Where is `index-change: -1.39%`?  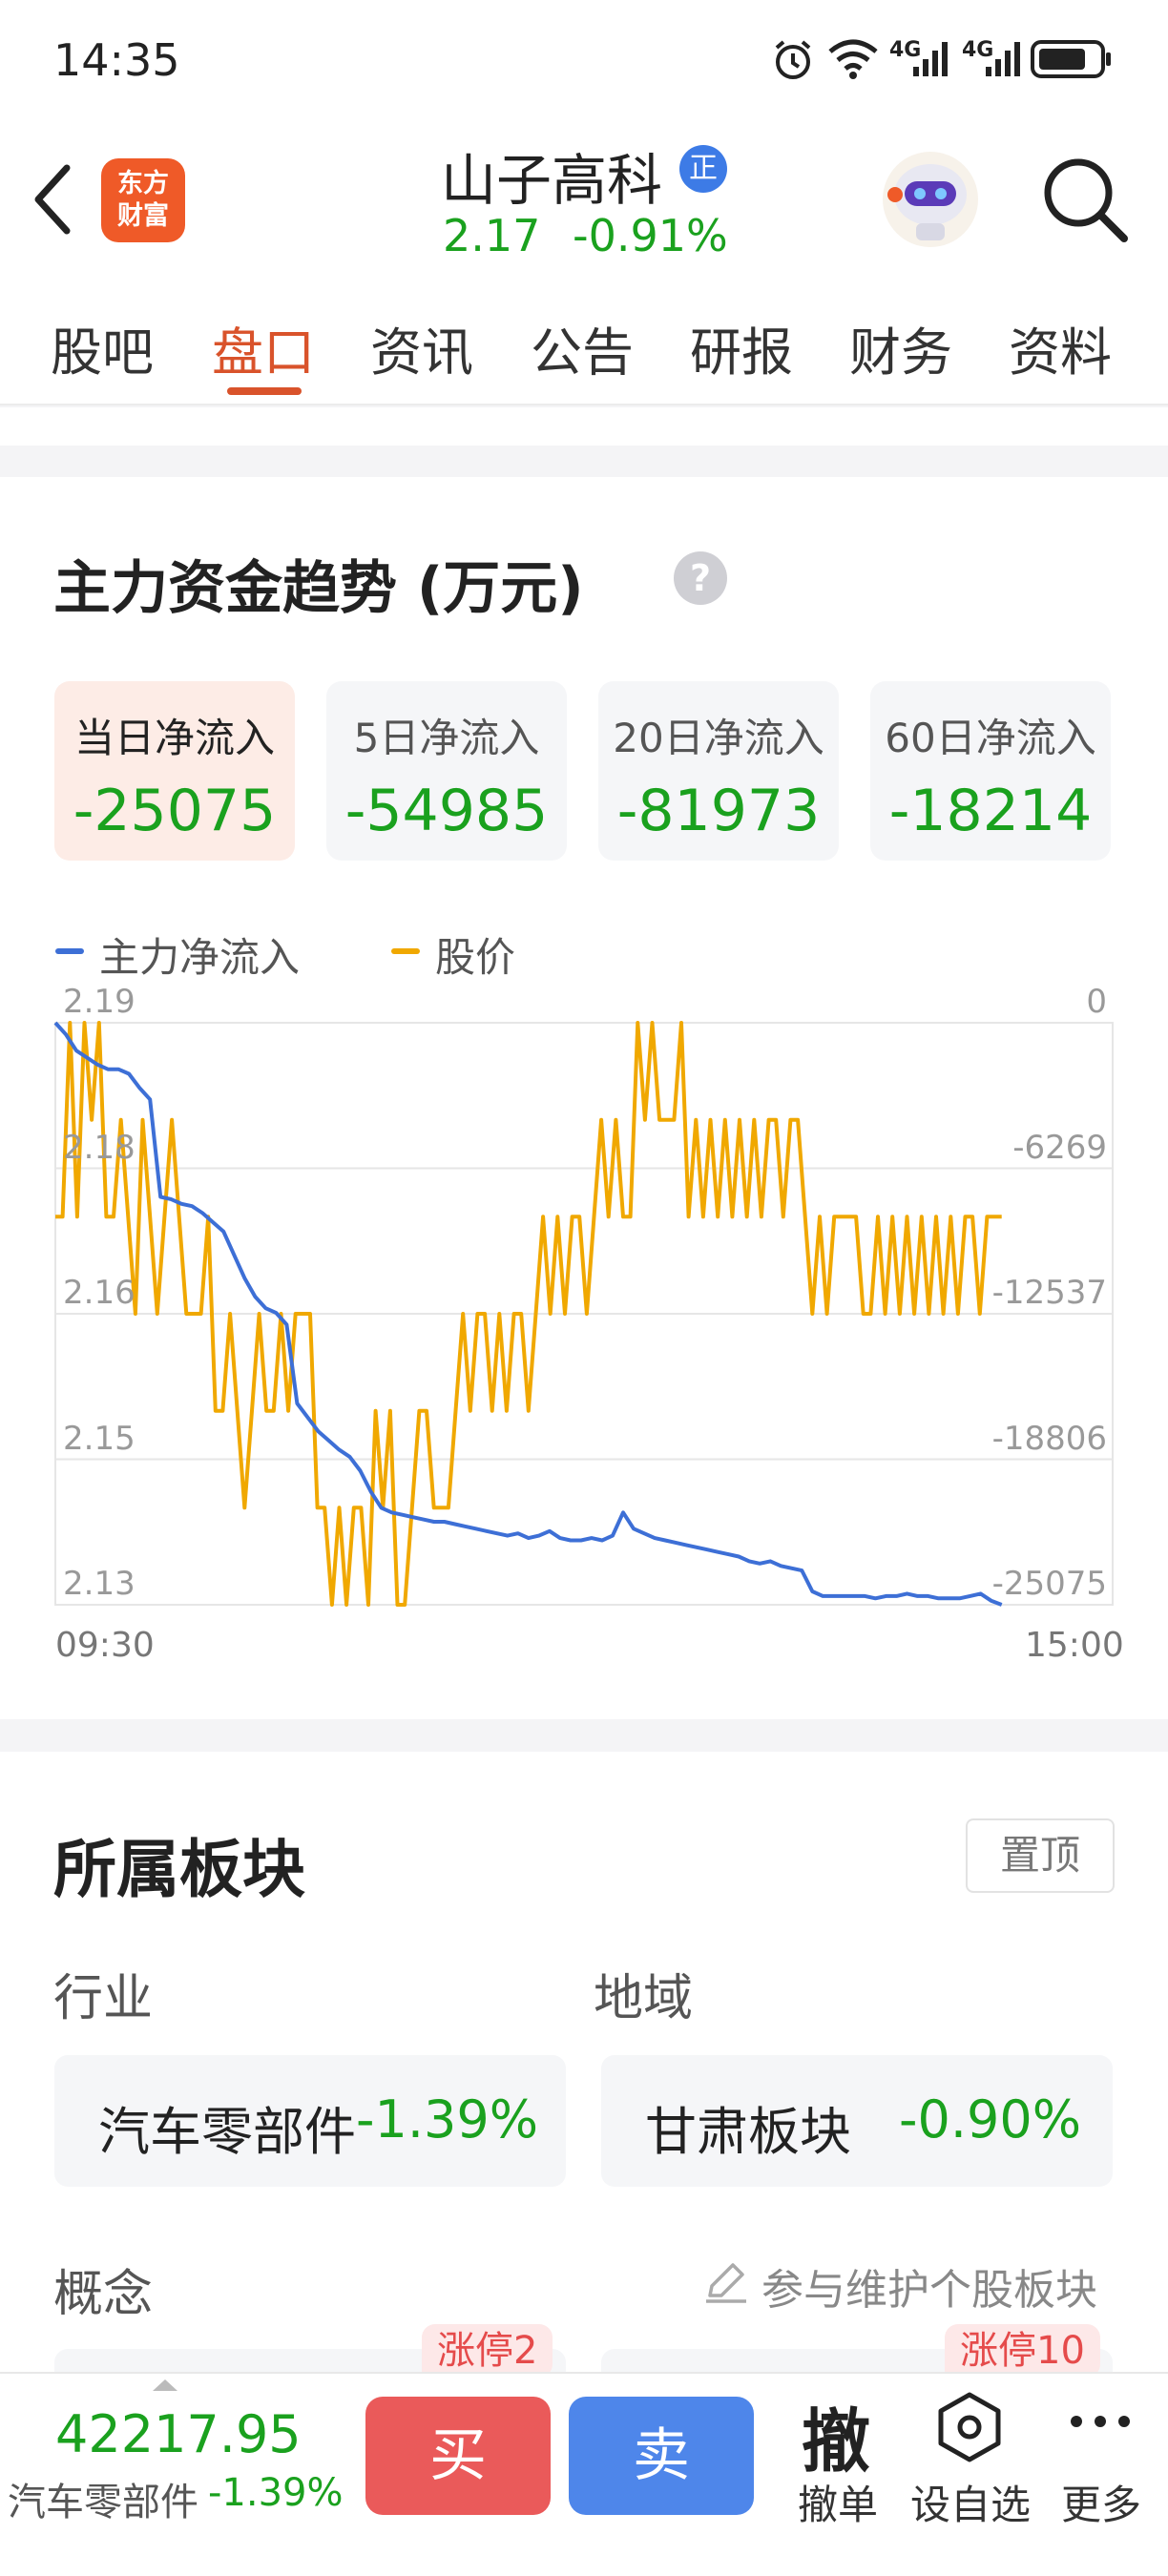
index-change: -1.39% is located at coordinates (276, 2493).